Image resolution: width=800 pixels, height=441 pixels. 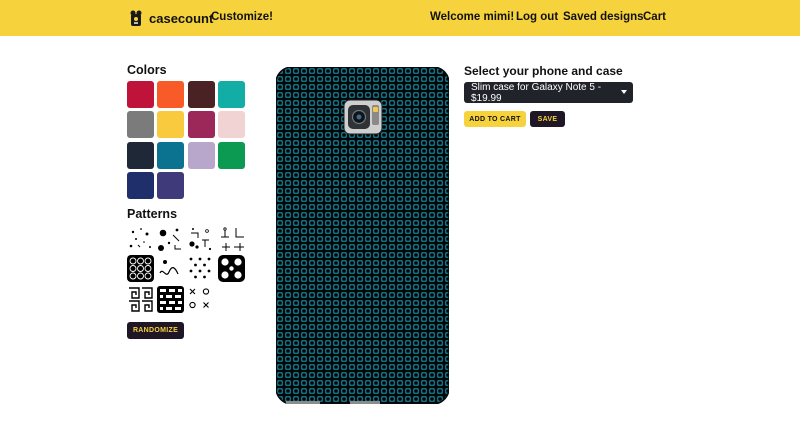 I want to click on nav-cart-link: Cart, so click(x=654, y=17).